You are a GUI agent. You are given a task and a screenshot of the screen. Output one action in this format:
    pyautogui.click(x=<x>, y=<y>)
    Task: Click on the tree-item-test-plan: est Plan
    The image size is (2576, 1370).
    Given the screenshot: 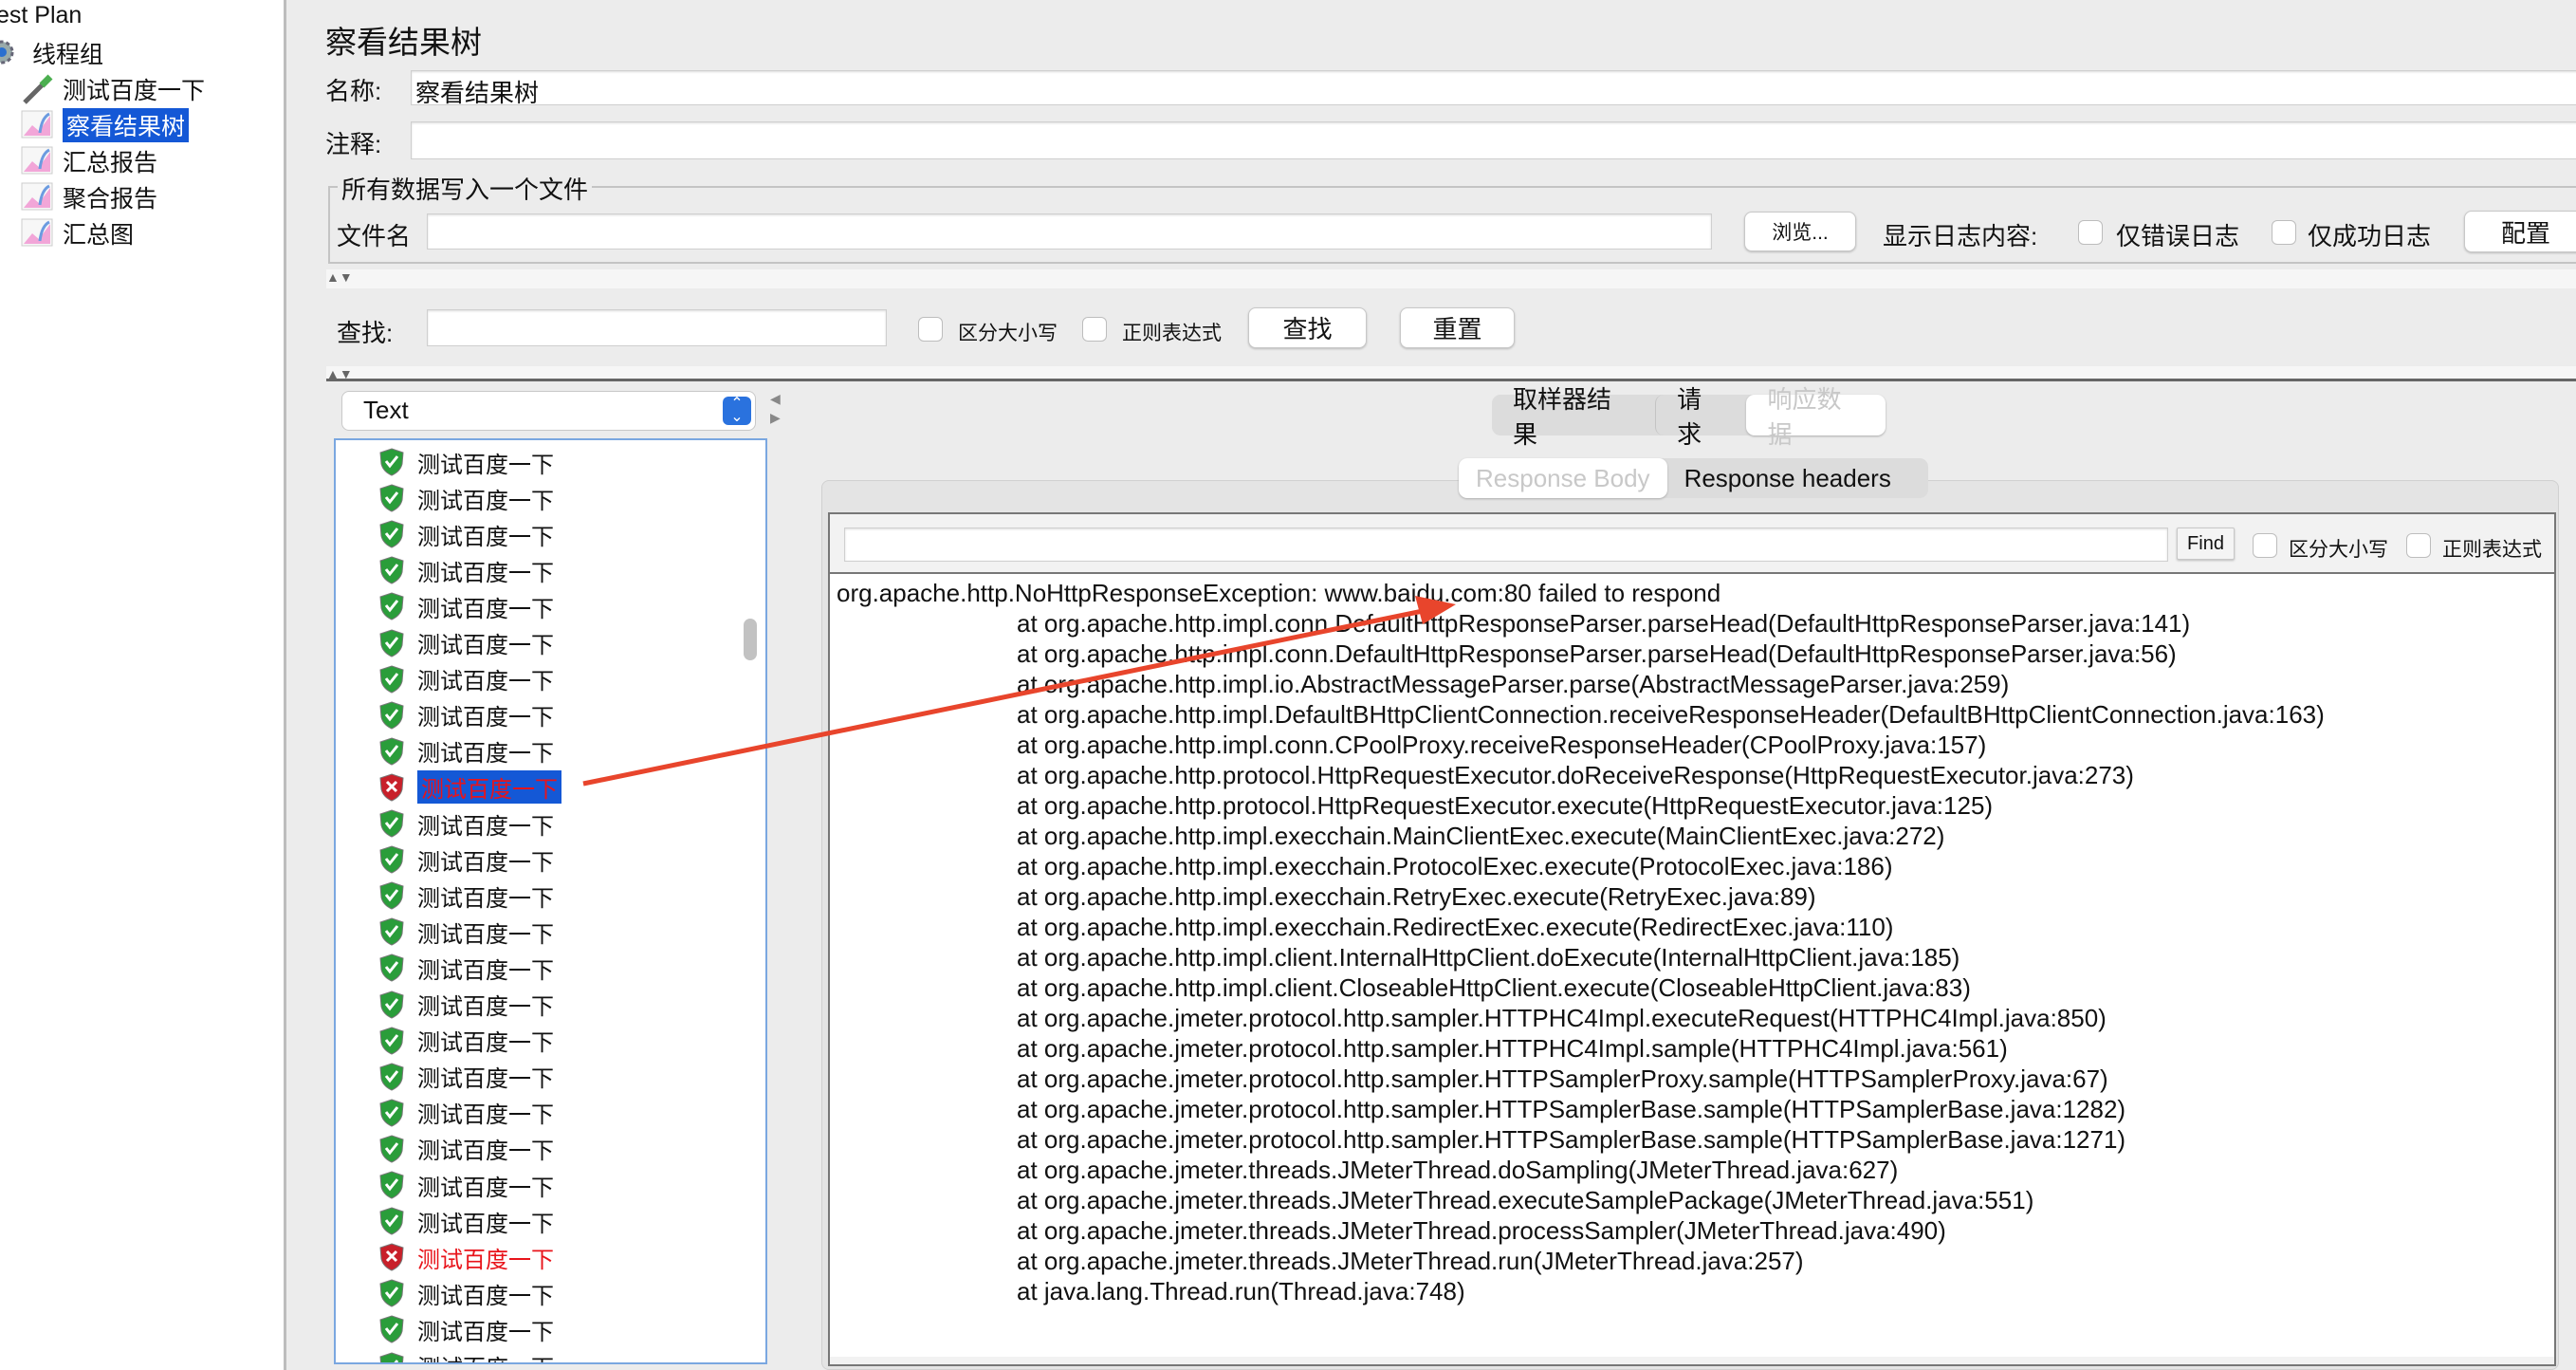 What is the action you would take?
    pyautogui.click(x=41, y=15)
    